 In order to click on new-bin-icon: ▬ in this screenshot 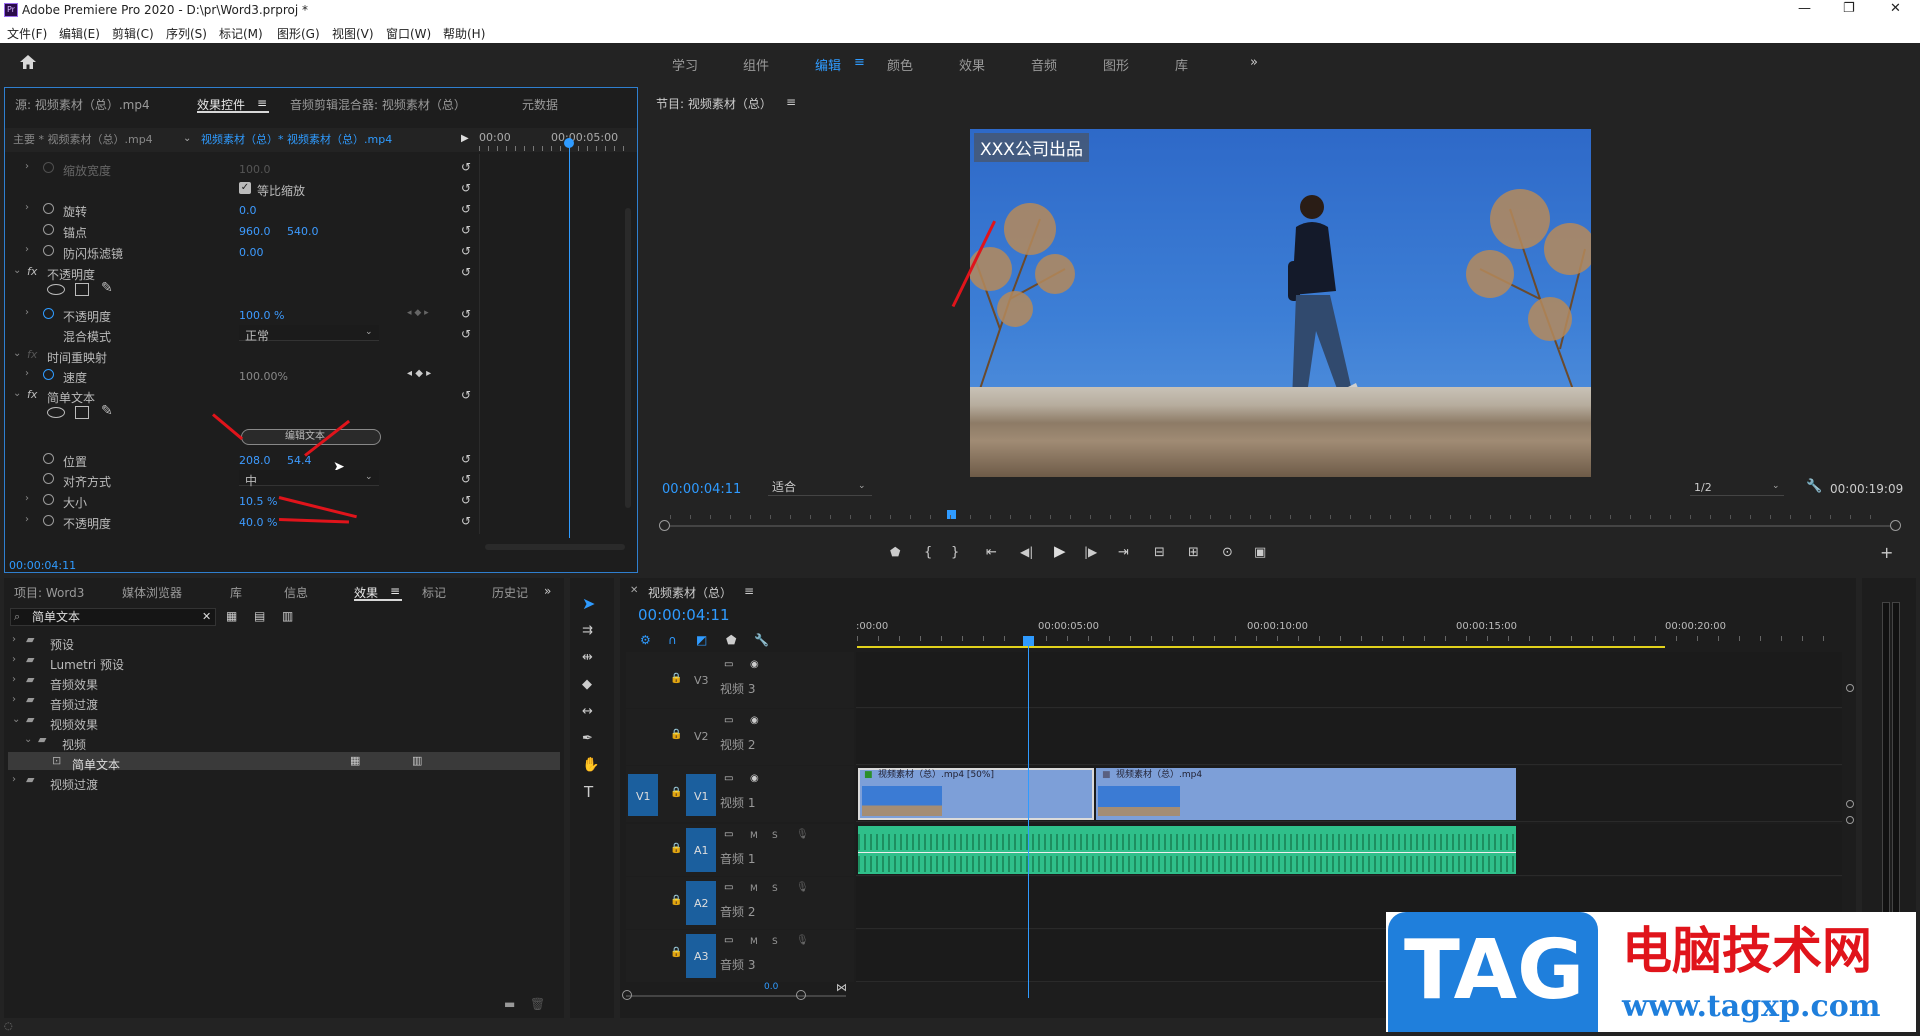, I will do `click(509, 1004)`.